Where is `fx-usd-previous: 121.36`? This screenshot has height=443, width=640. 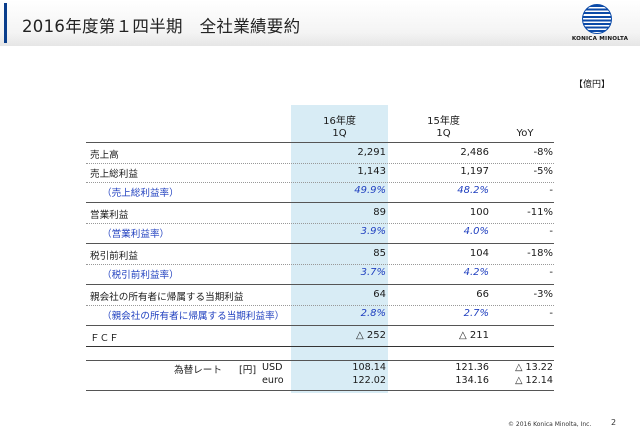 fx-usd-previous: 121.36 is located at coordinates (472, 367).